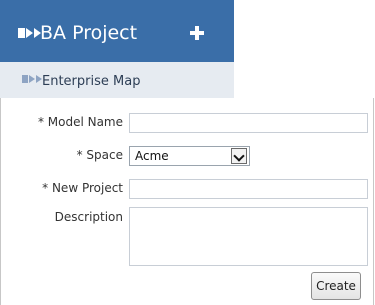  I want to click on model-name-input, so click(248, 123).